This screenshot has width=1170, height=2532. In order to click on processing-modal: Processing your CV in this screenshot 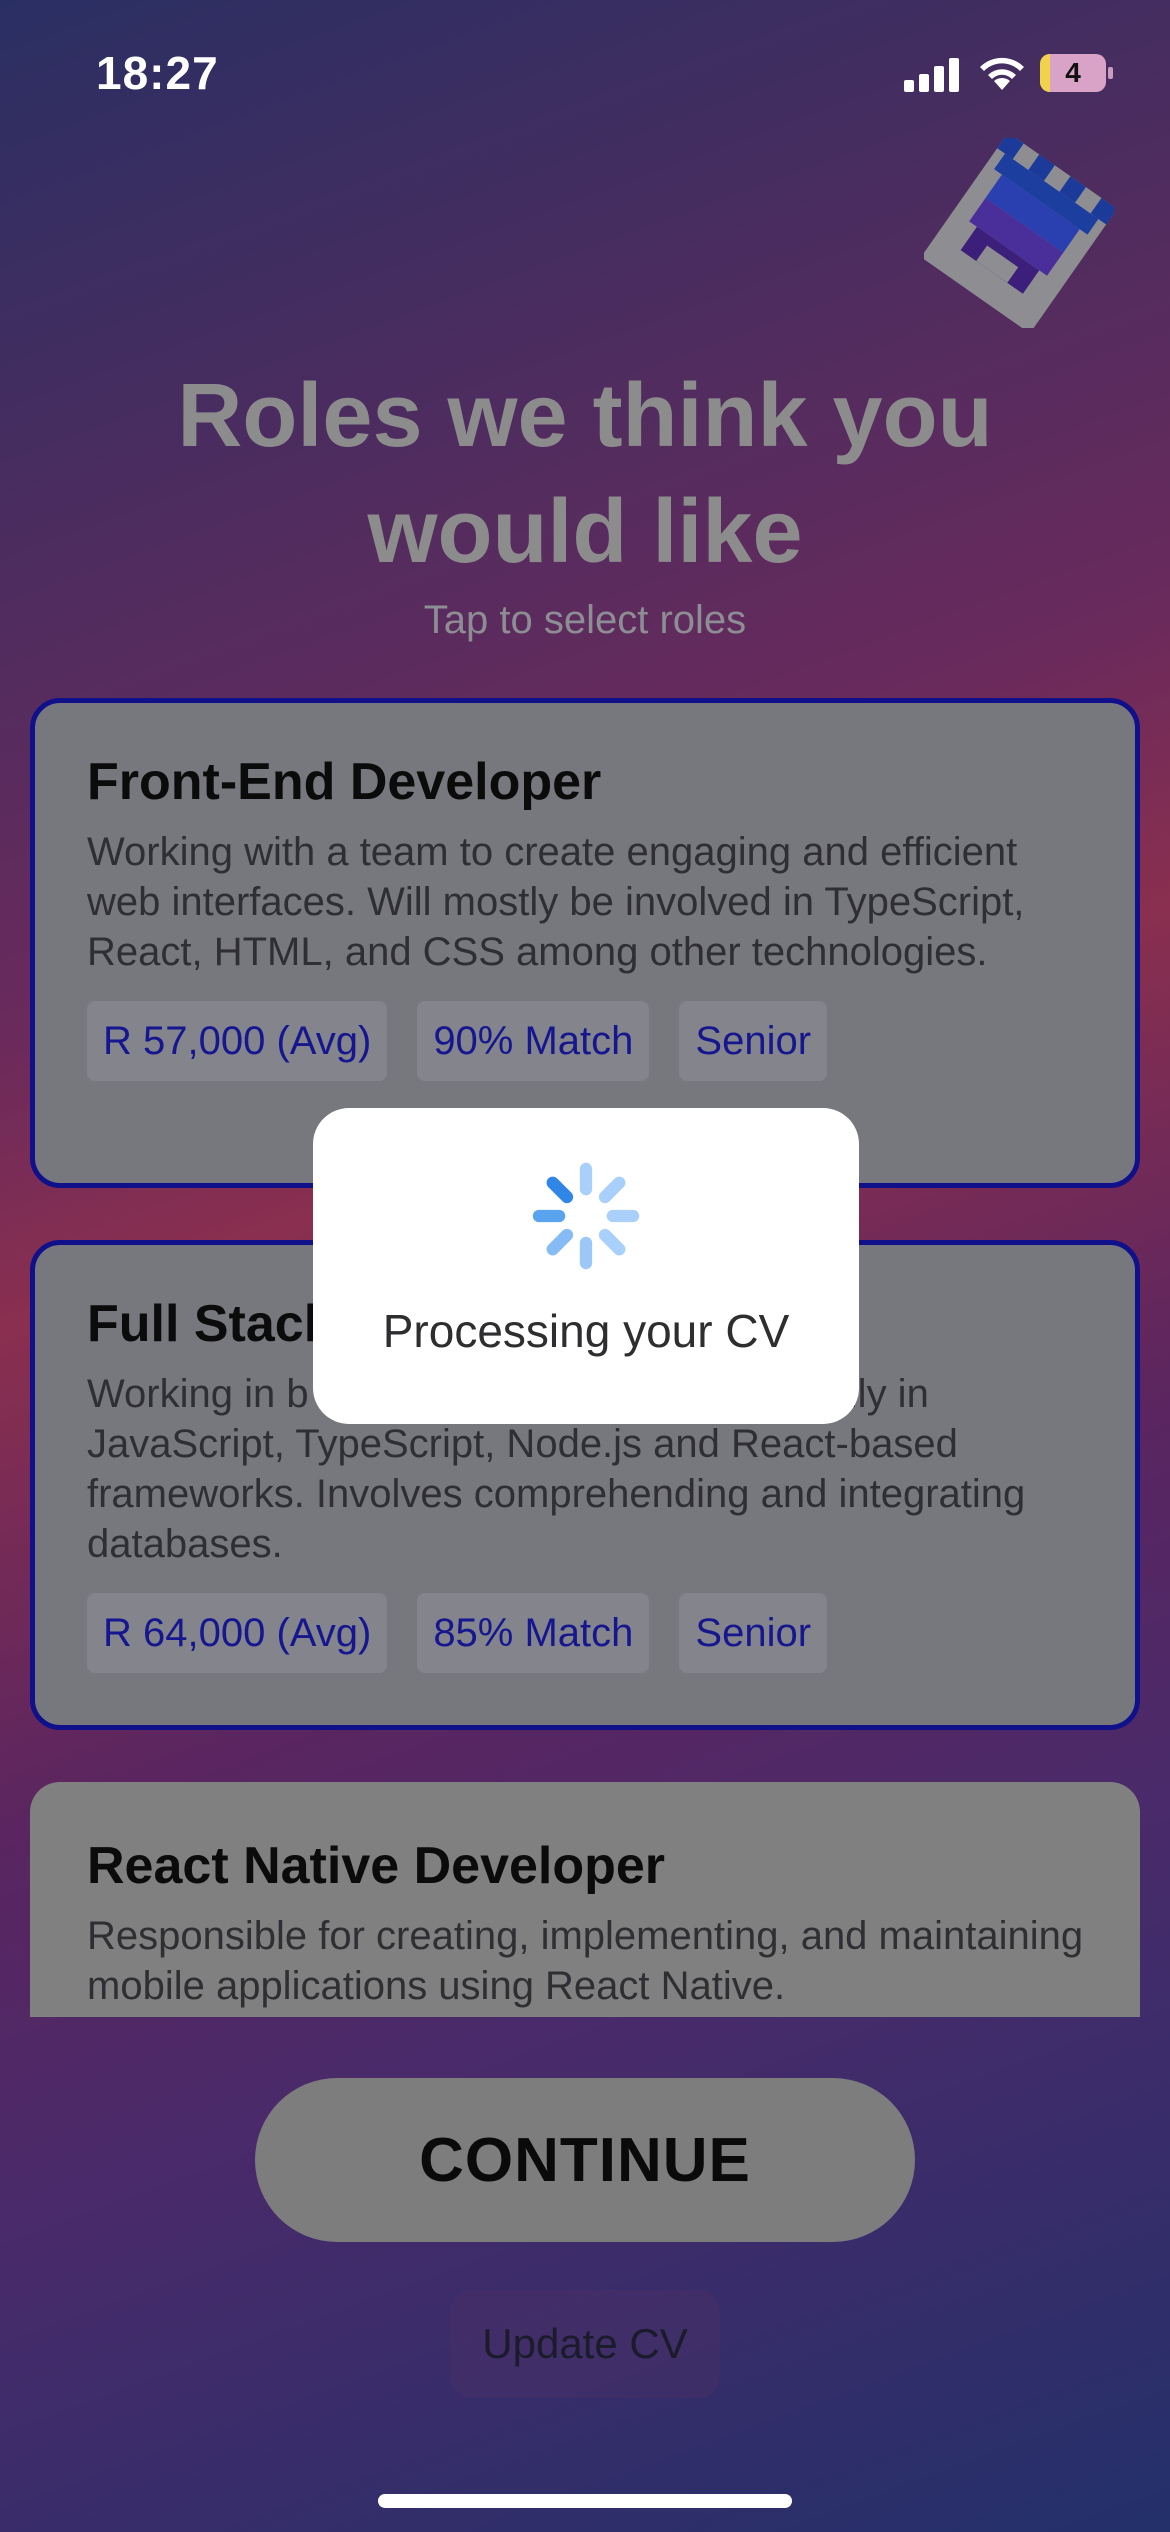, I will do `click(586, 1266)`.